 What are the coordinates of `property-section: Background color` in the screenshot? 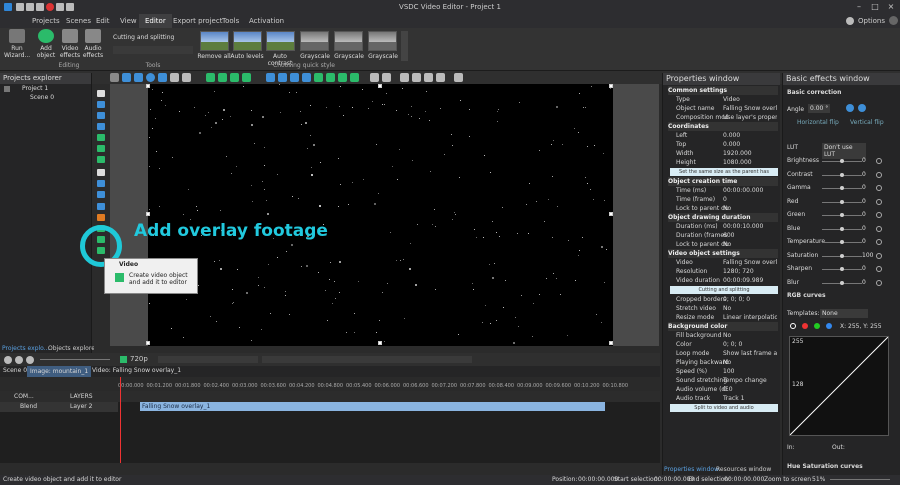 It's located at (723, 326).